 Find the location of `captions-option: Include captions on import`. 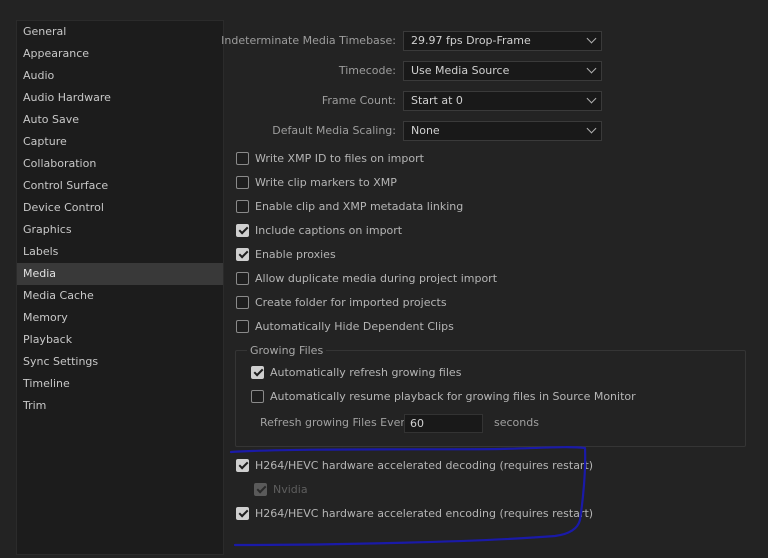

captions-option: Include captions on import is located at coordinates (319, 230).